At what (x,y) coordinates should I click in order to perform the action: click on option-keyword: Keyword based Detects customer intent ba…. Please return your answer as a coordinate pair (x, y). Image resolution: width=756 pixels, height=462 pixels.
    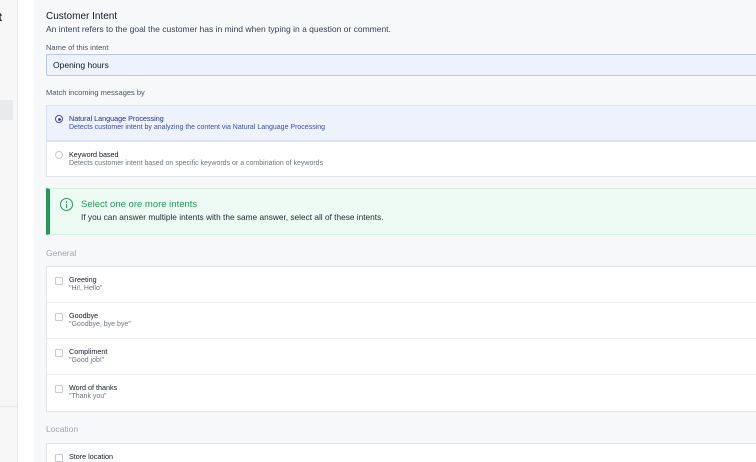
    Looking at the image, I should click on (401, 159).